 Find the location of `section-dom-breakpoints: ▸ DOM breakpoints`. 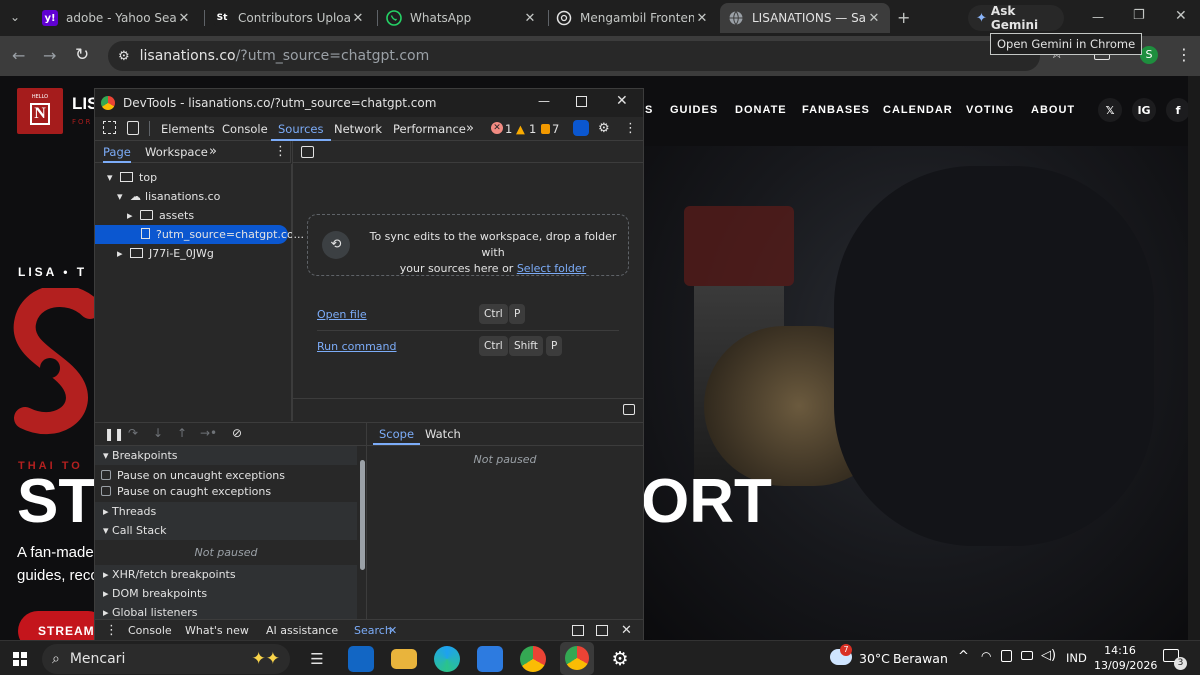

section-dom-breakpoints: ▸ DOM breakpoints is located at coordinates (226, 593).